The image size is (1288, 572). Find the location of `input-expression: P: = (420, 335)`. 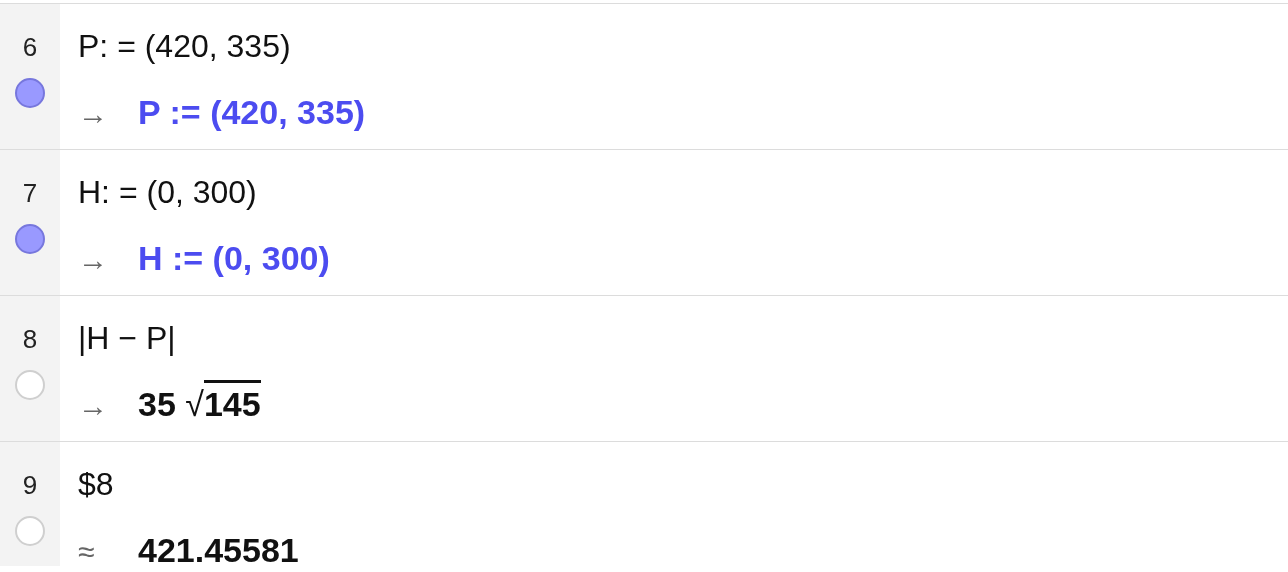

input-expression: P: = (420, 335) is located at coordinates (683, 46).